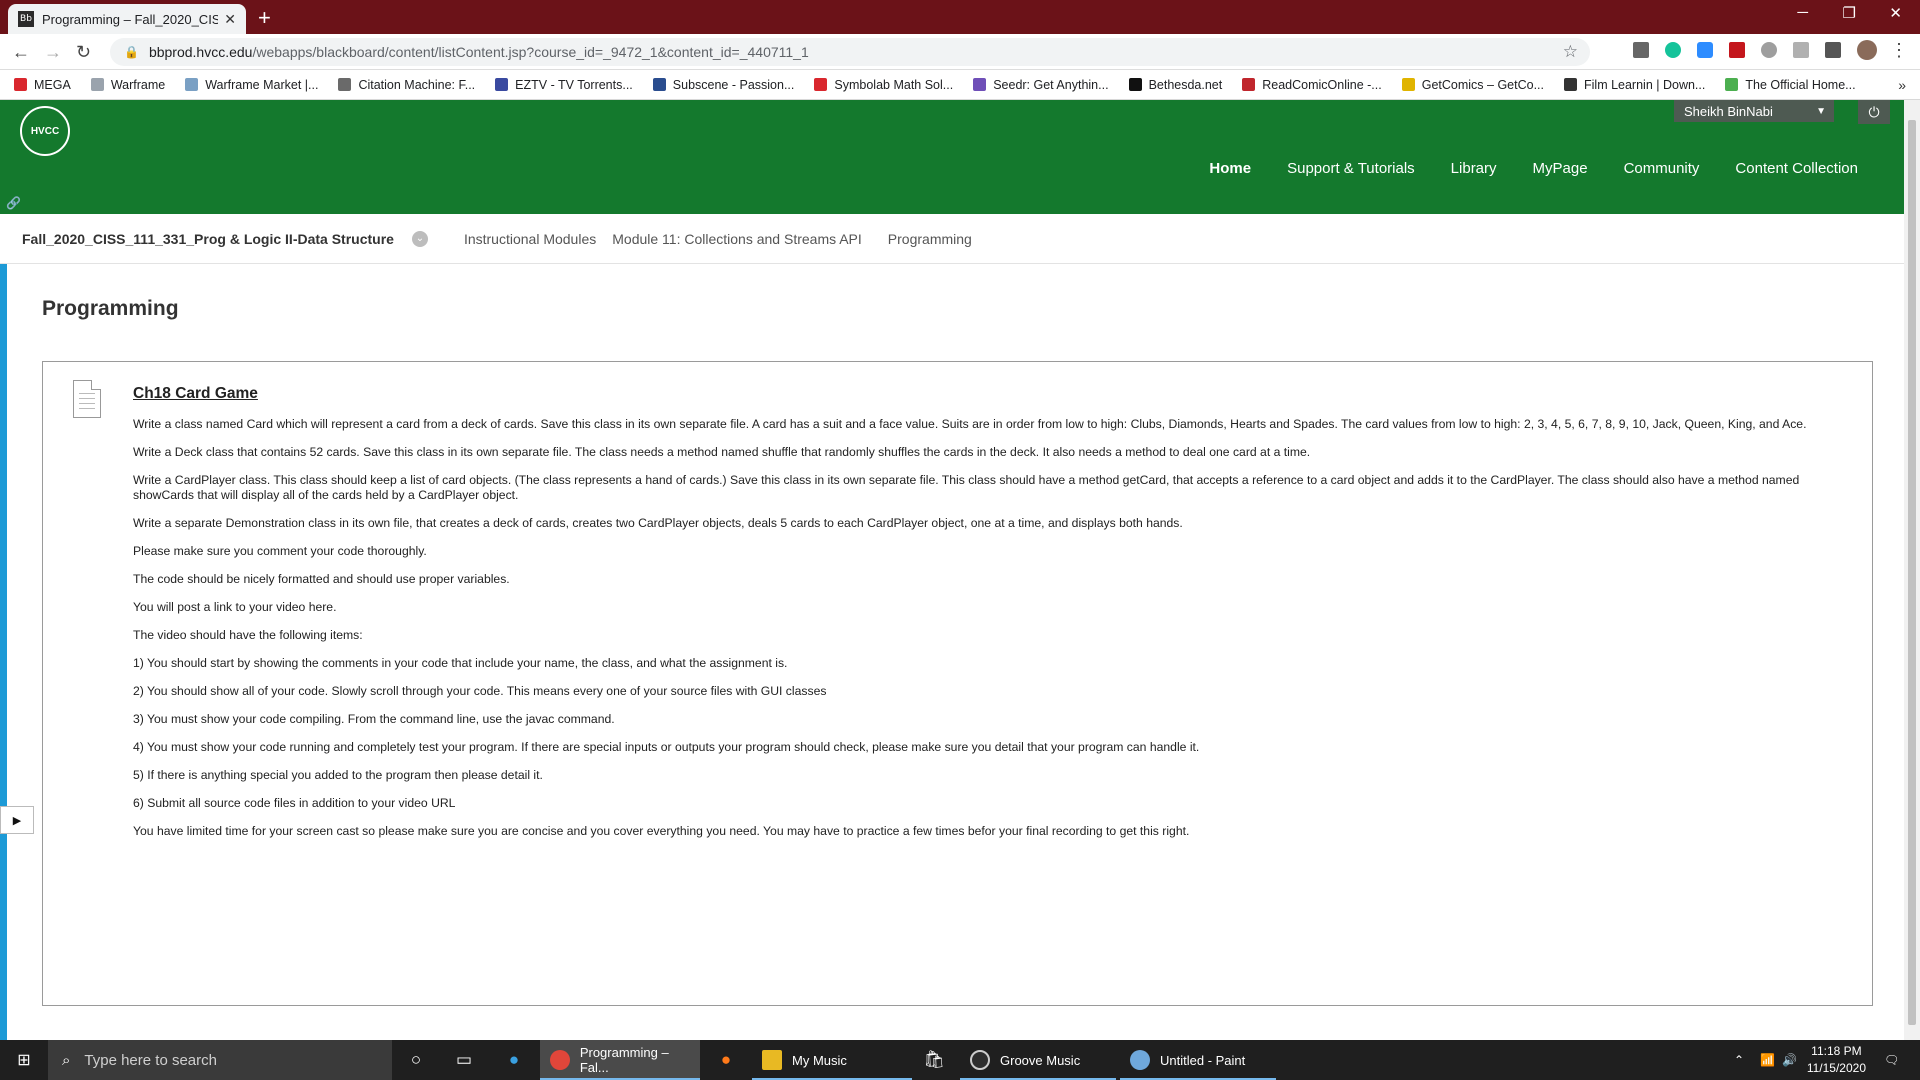 The image size is (1920, 1080). I want to click on bookmark-item: Warframe, so click(128, 84).